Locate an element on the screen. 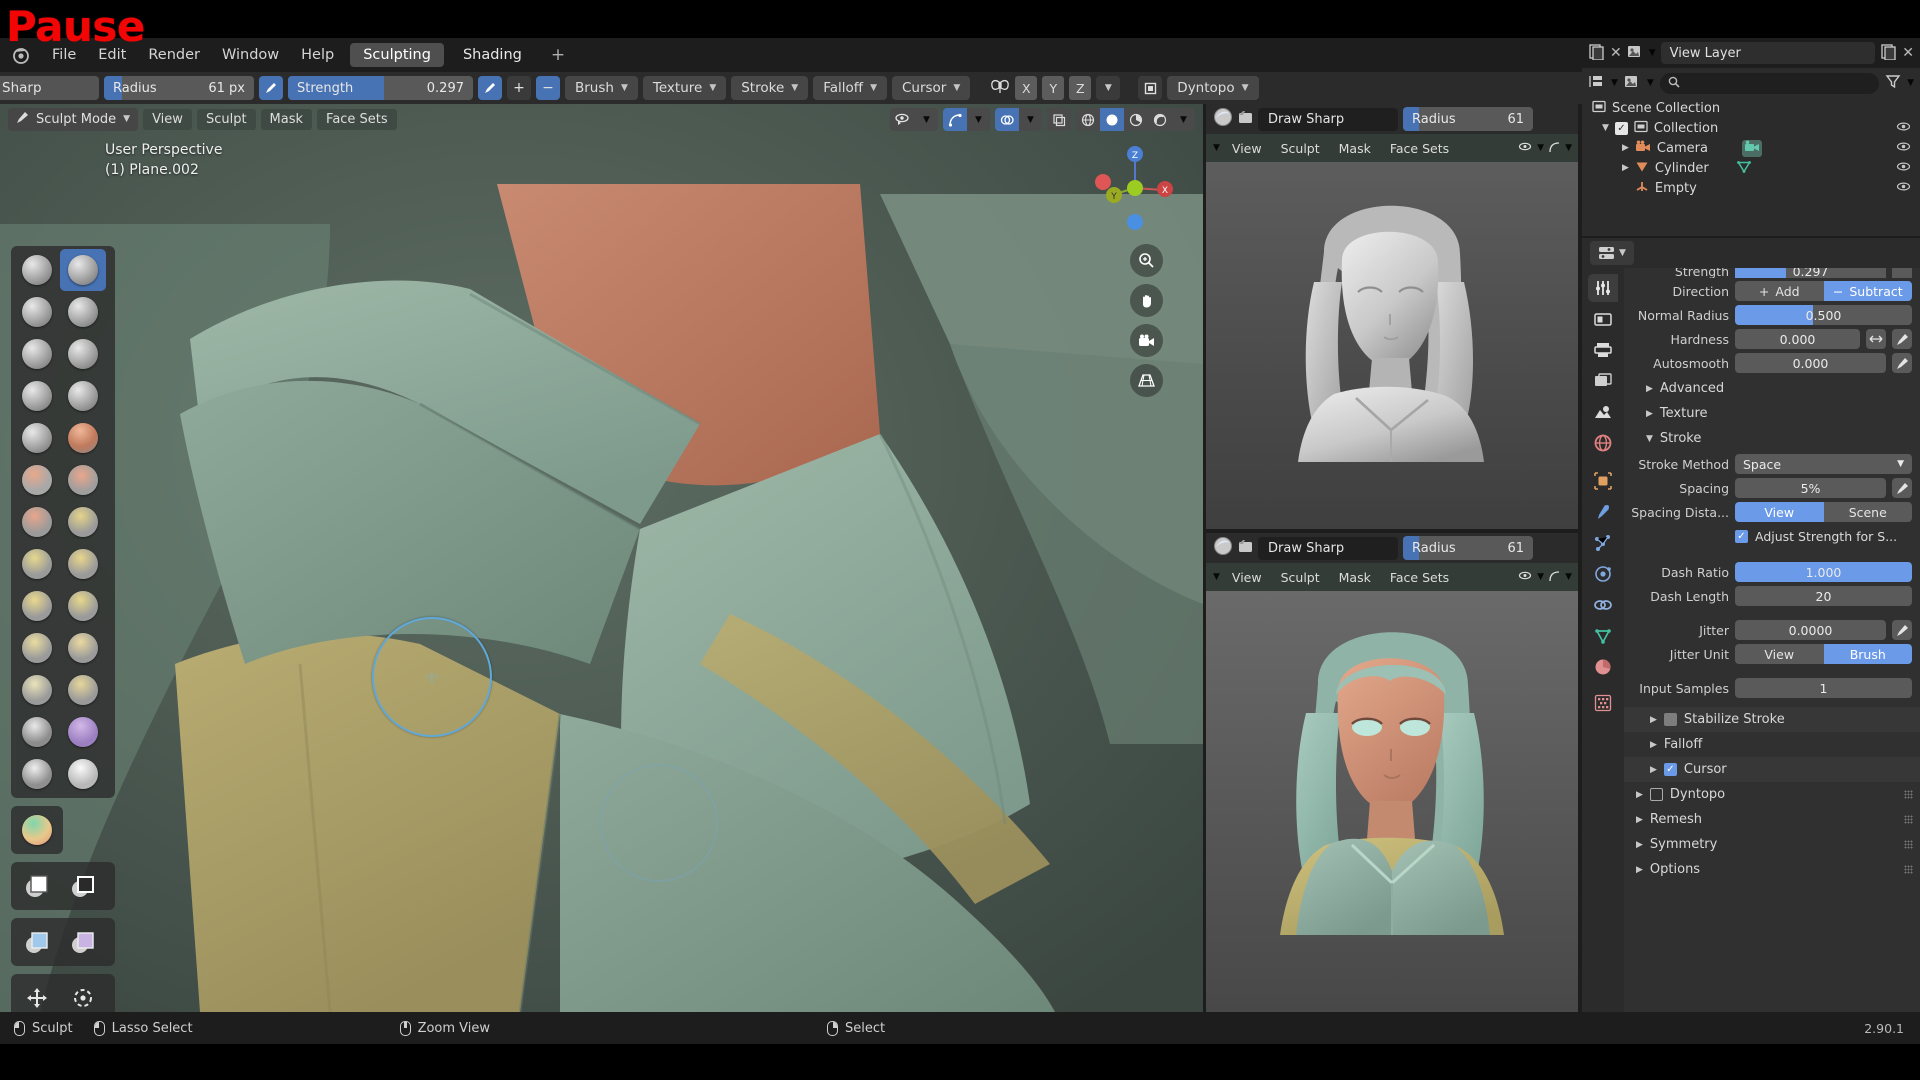  jitter-unit-view: View is located at coordinates (1779, 654).